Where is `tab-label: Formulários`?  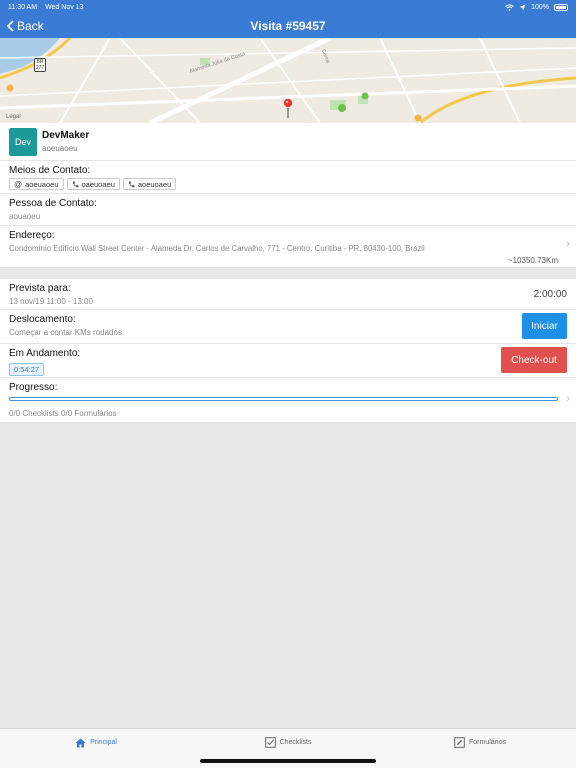 tab-label: Formulários is located at coordinates (487, 742).